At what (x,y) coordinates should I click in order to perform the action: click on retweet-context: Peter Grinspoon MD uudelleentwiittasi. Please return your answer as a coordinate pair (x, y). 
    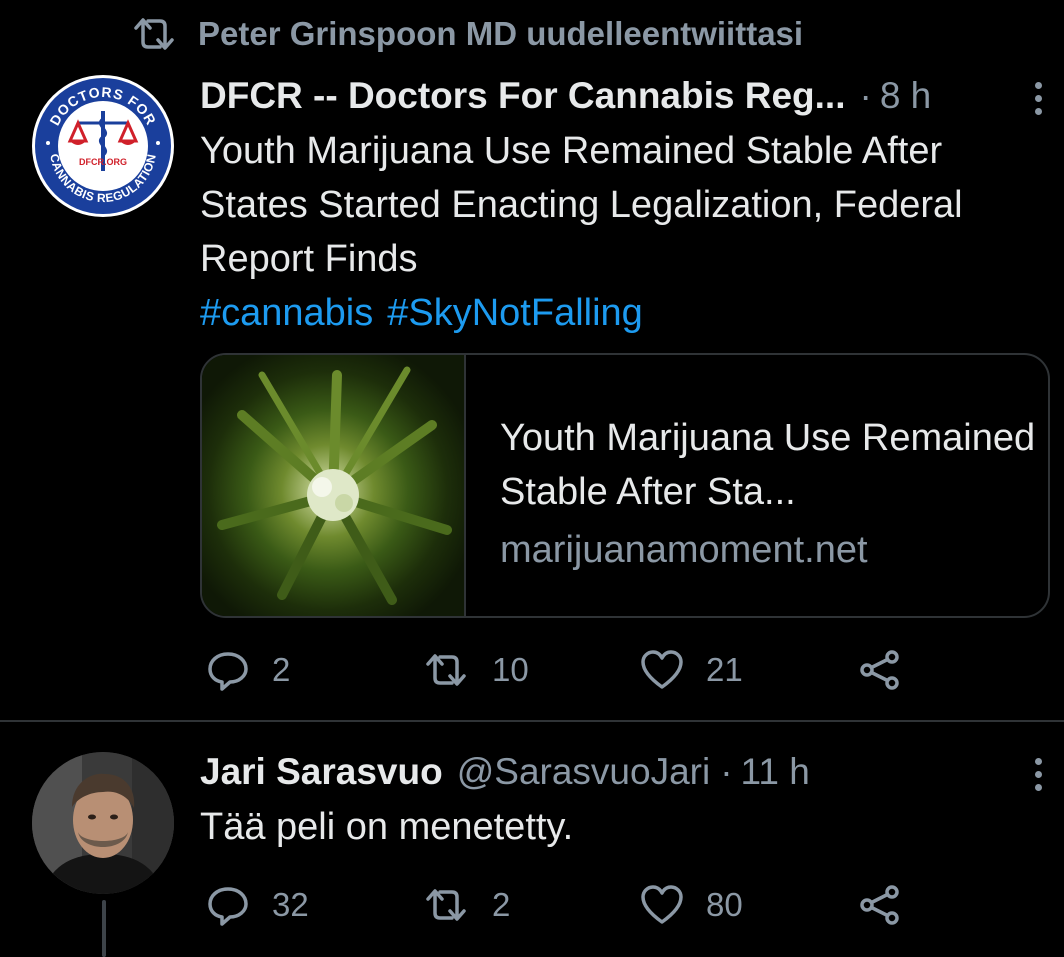
    Looking at the image, I should click on (466, 34).